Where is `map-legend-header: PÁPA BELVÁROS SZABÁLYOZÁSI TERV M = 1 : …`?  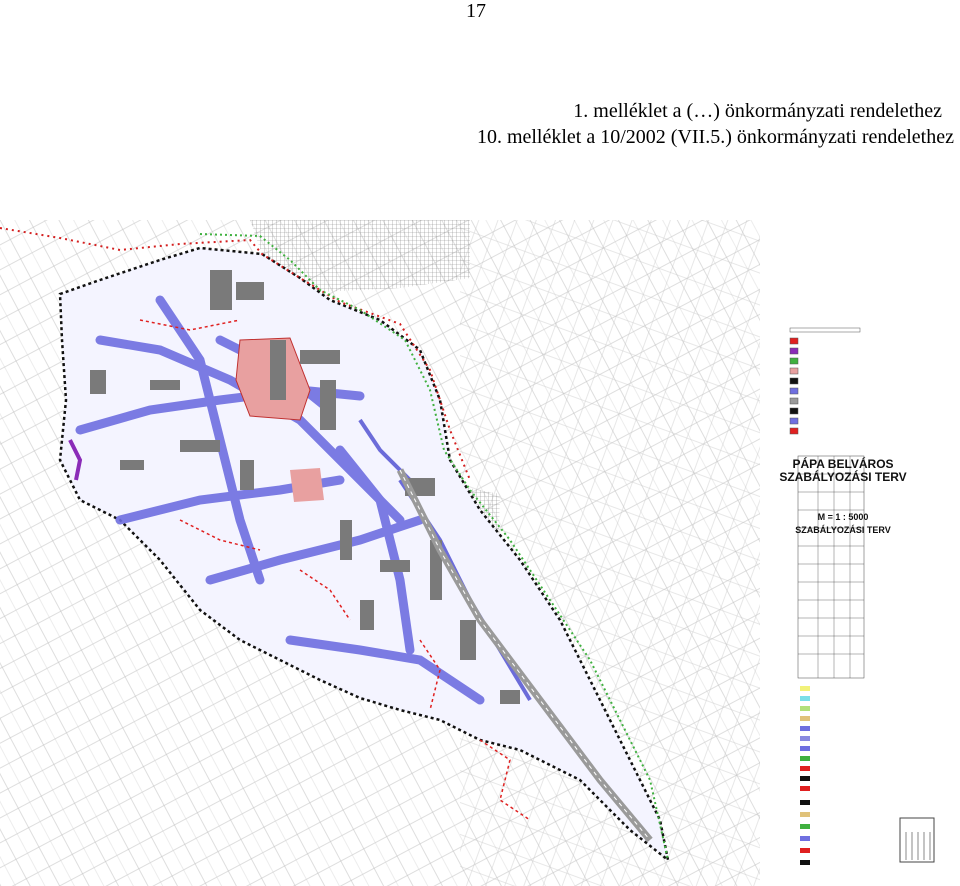
map-legend-header: PÁPA BELVÁROS SZABÁLYOZÁSI TERV M = 1 : … is located at coordinates (843, 497).